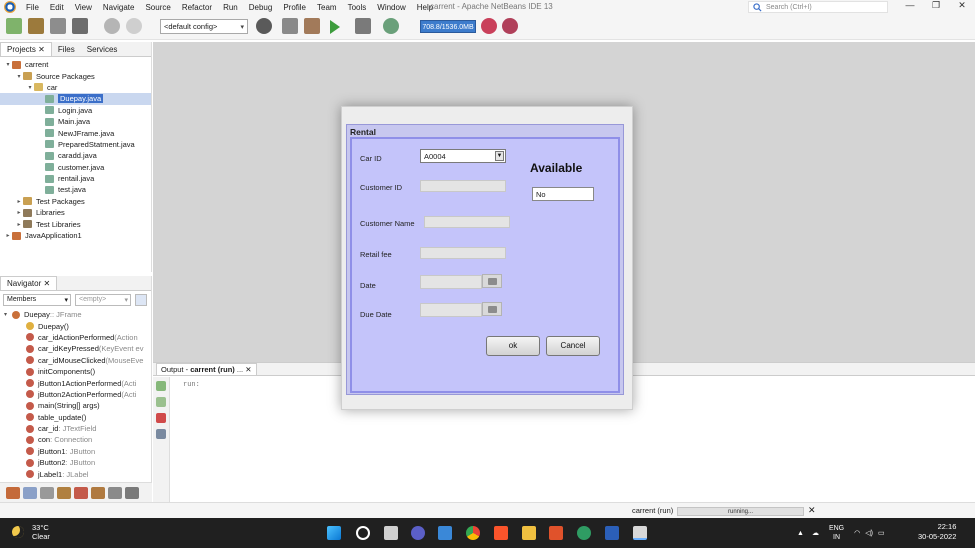 The image size is (975, 548). I want to click on tab-files: Files, so click(66, 49).